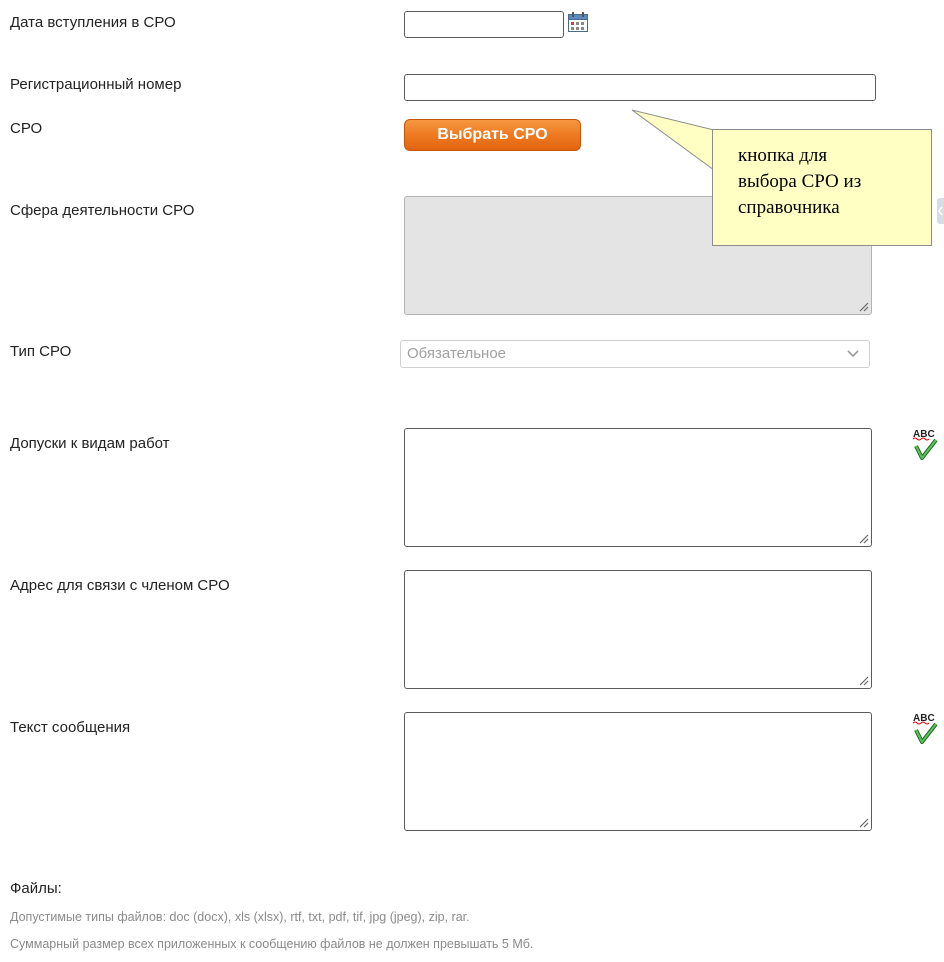  I want to click on sro-label: СРО, so click(26, 128).